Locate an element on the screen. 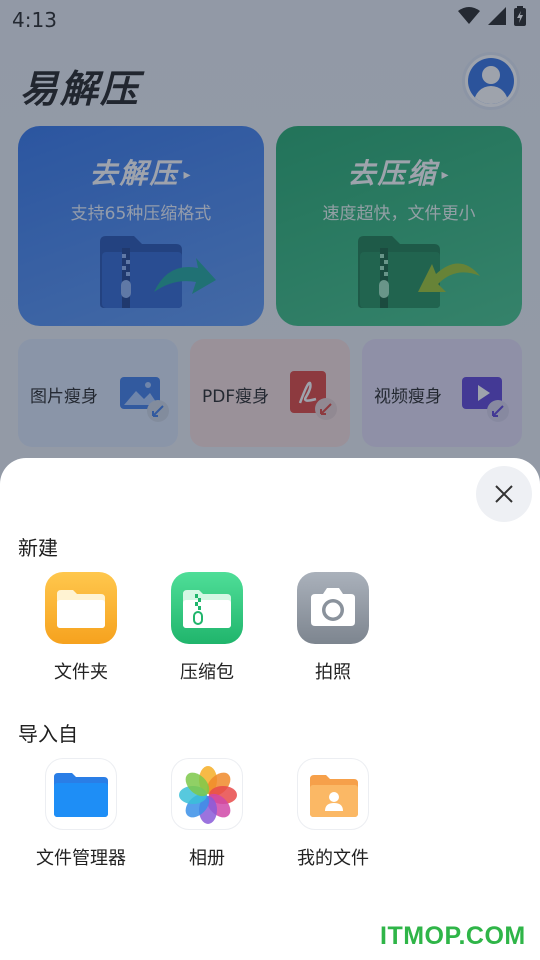  zip-archive-icon is located at coordinates (207, 608).